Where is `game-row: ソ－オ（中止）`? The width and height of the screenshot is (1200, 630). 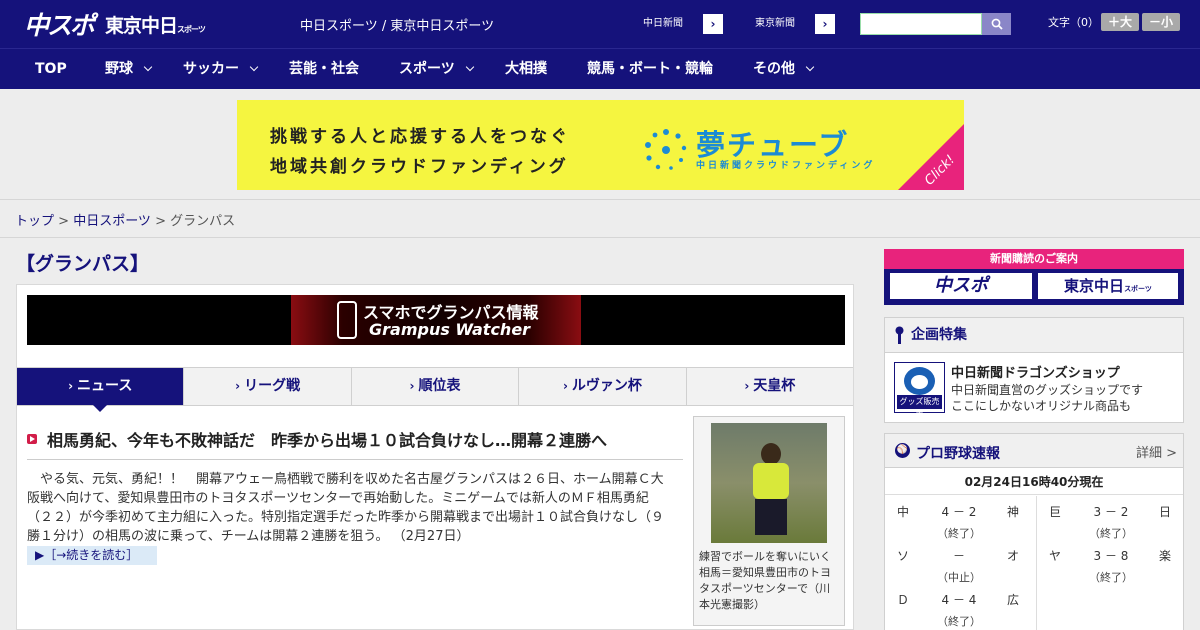 game-row: ソ－オ（中止） is located at coordinates (959, 562).